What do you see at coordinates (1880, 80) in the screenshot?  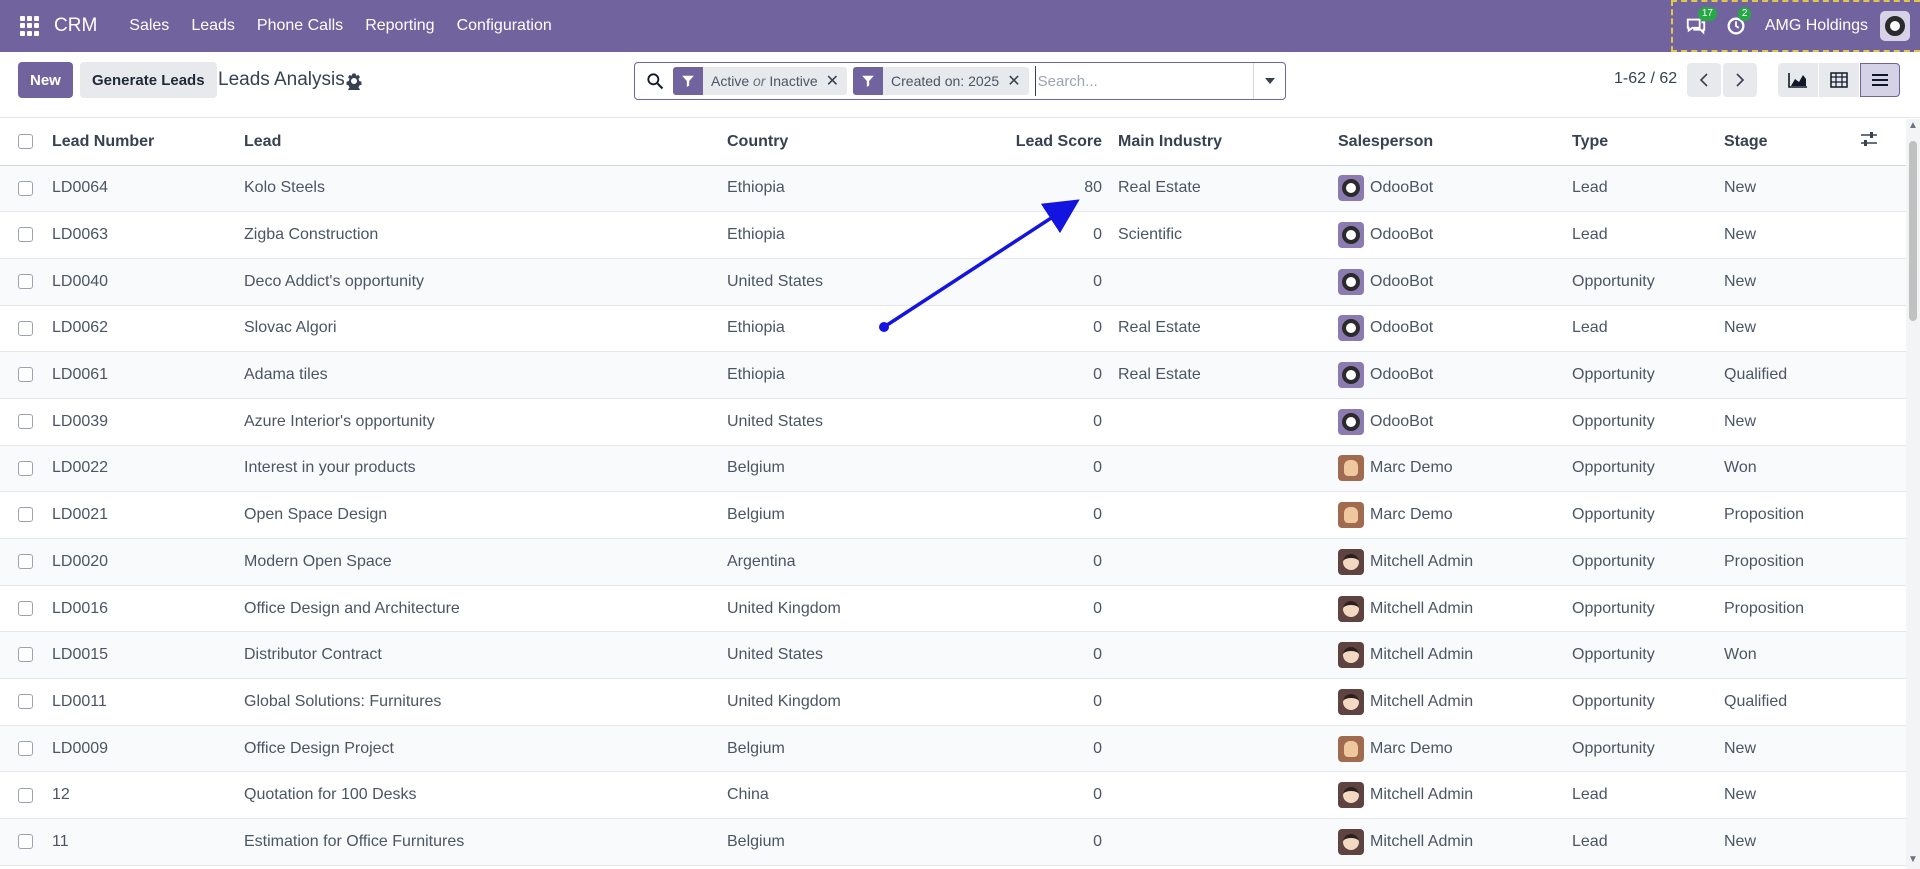 I see `list-view-button` at bounding box center [1880, 80].